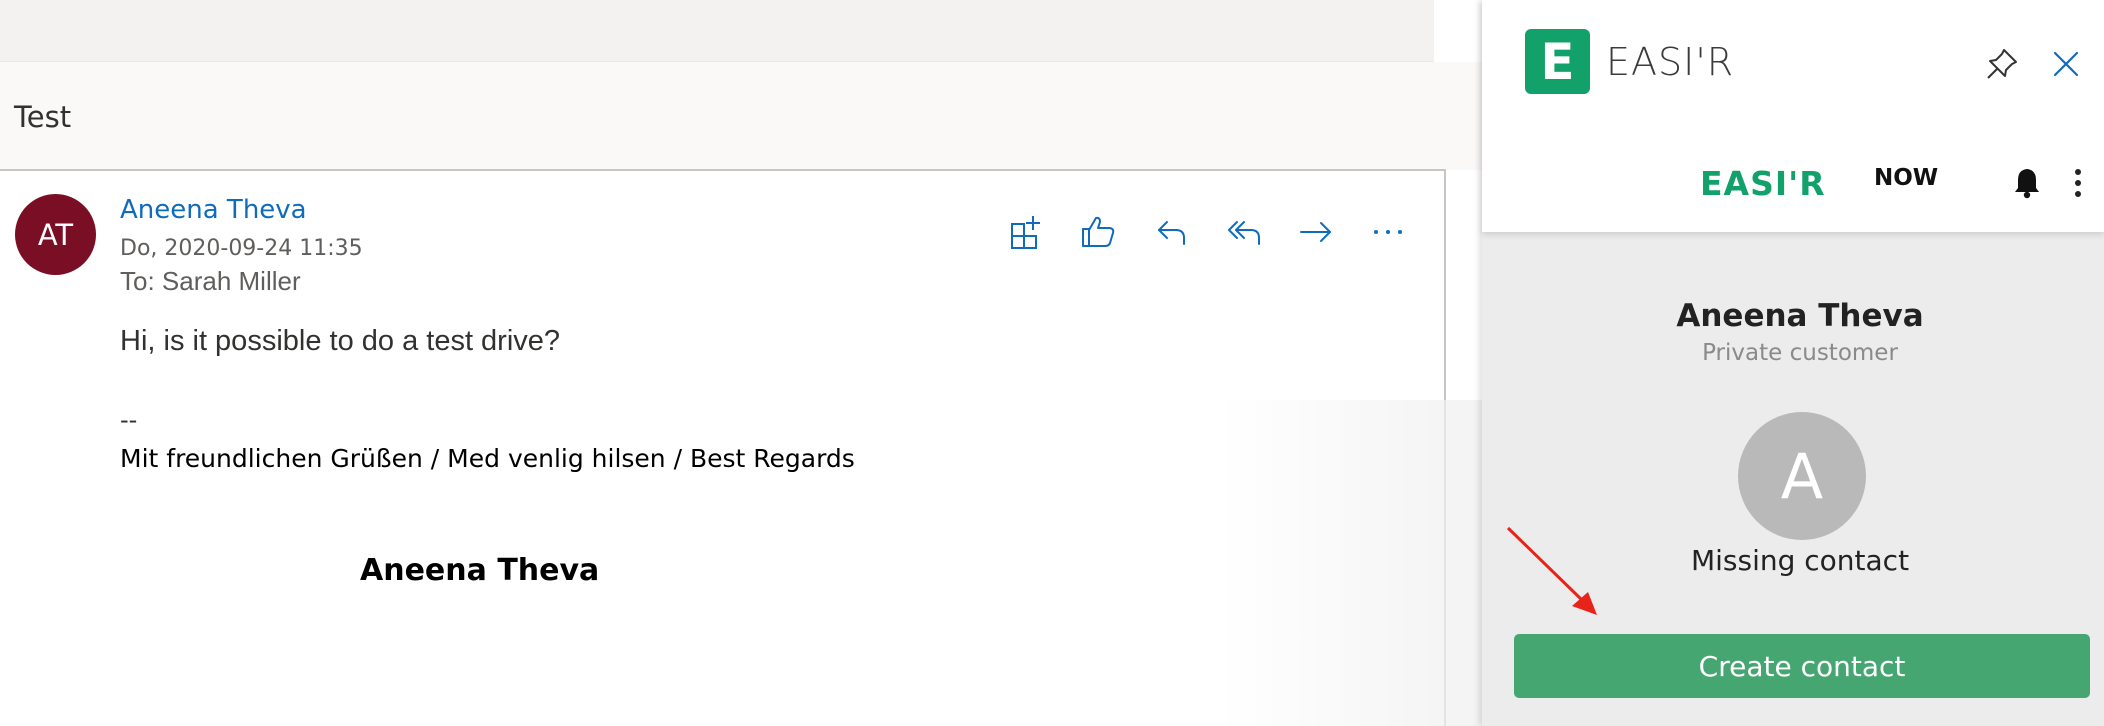 The image size is (2104, 726). I want to click on easir-logo: E, so click(1557, 61).